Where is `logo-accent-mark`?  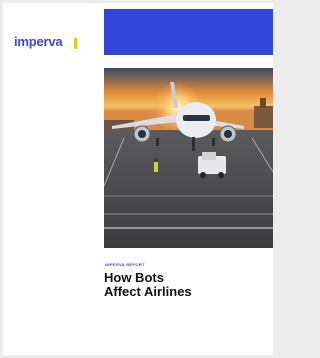 logo-accent-mark is located at coordinates (75, 43).